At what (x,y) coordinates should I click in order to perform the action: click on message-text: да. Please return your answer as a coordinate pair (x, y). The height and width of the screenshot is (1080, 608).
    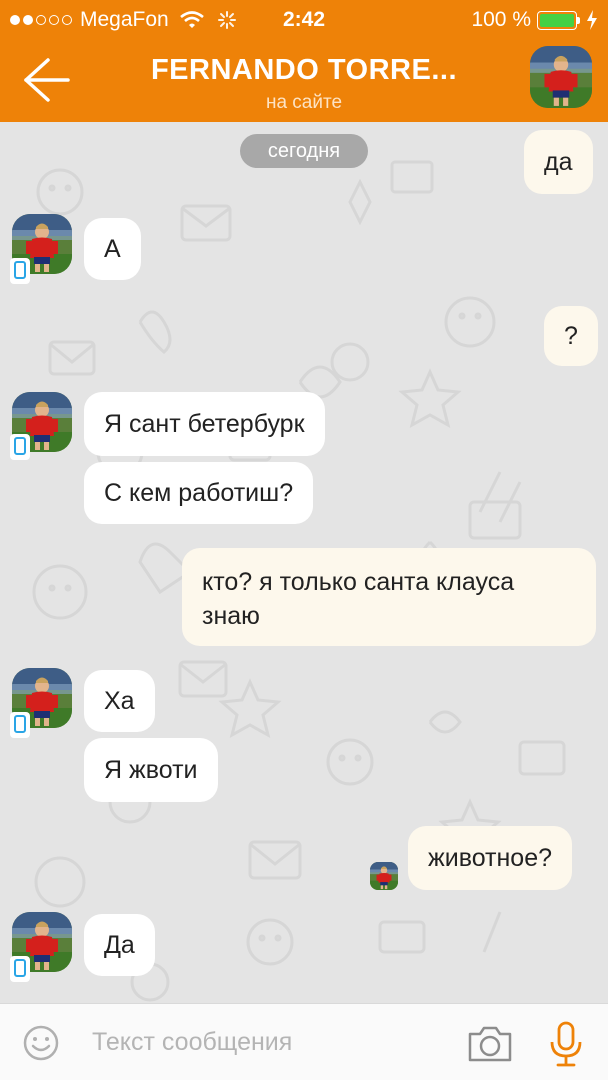
    Looking at the image, I should click on (558, 162).